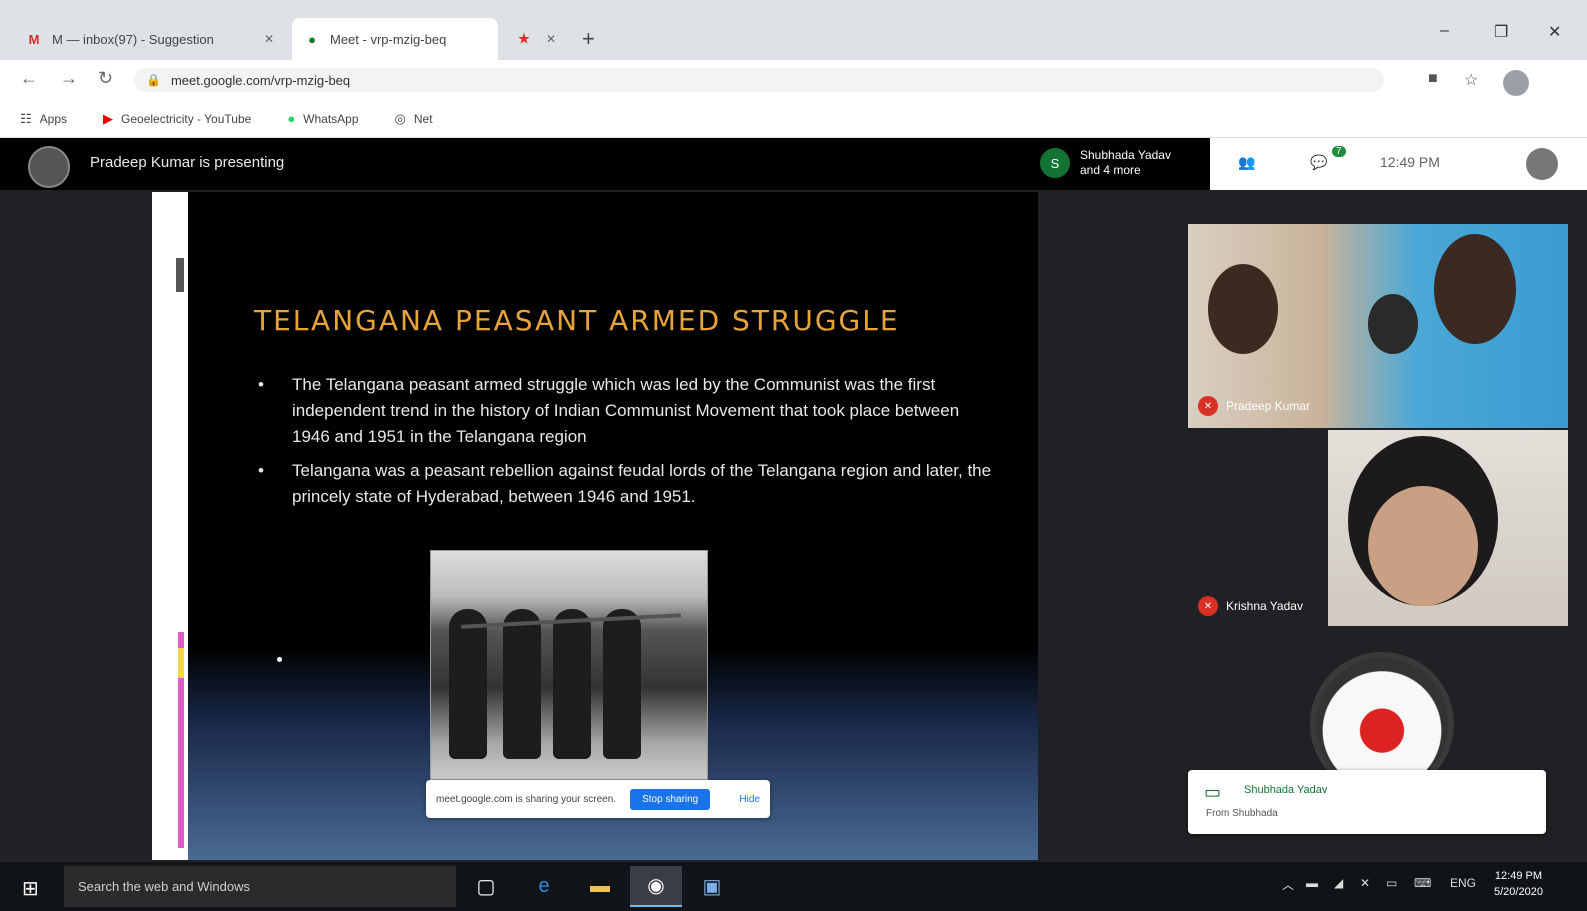  What do you see at coordinates (279, 659) in the screenshot?
I see `pointer-dot` at bounding box center [279, 659].